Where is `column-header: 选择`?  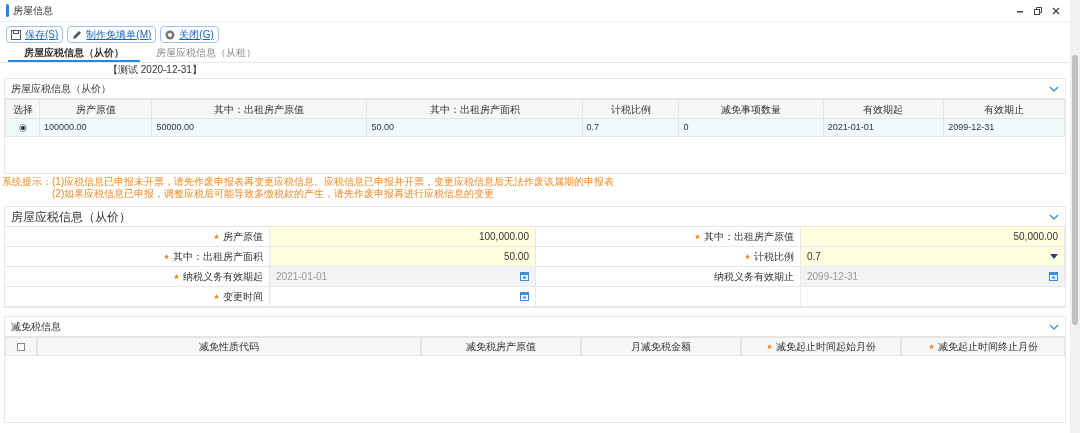
column-header: 选择 is located at coordinates (22, 109).